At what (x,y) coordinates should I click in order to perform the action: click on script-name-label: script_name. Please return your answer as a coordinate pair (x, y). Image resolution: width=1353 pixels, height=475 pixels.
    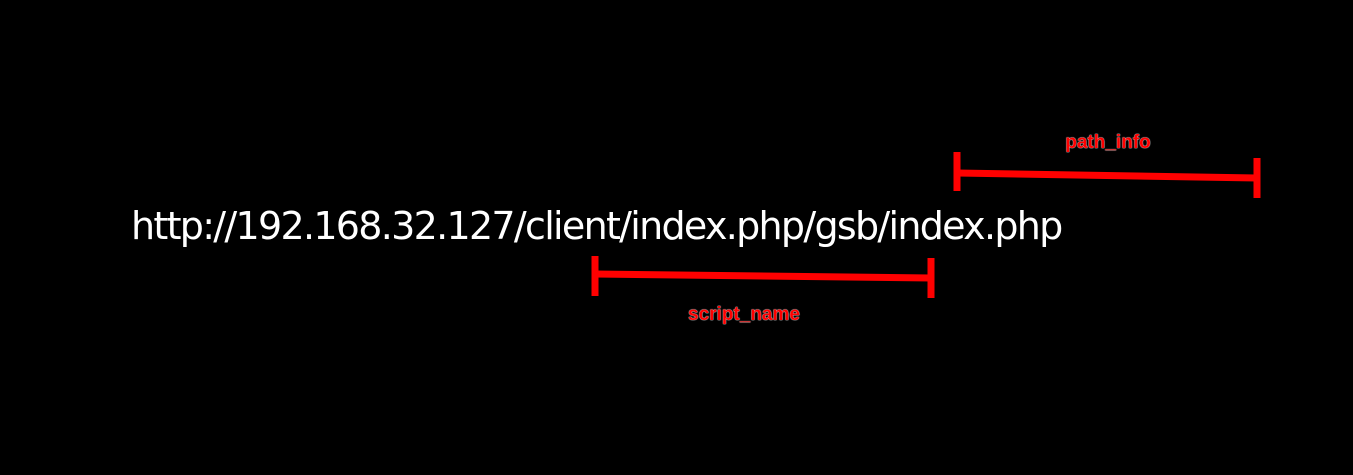
    Looking at the image, I should click on (744, 314).